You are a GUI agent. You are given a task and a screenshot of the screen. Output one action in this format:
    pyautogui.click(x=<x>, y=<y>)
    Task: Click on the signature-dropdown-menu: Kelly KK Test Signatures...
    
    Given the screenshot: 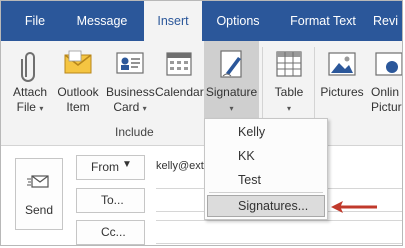 What is the action you would take?
    pyautogui.click(x=266, y=169)
    